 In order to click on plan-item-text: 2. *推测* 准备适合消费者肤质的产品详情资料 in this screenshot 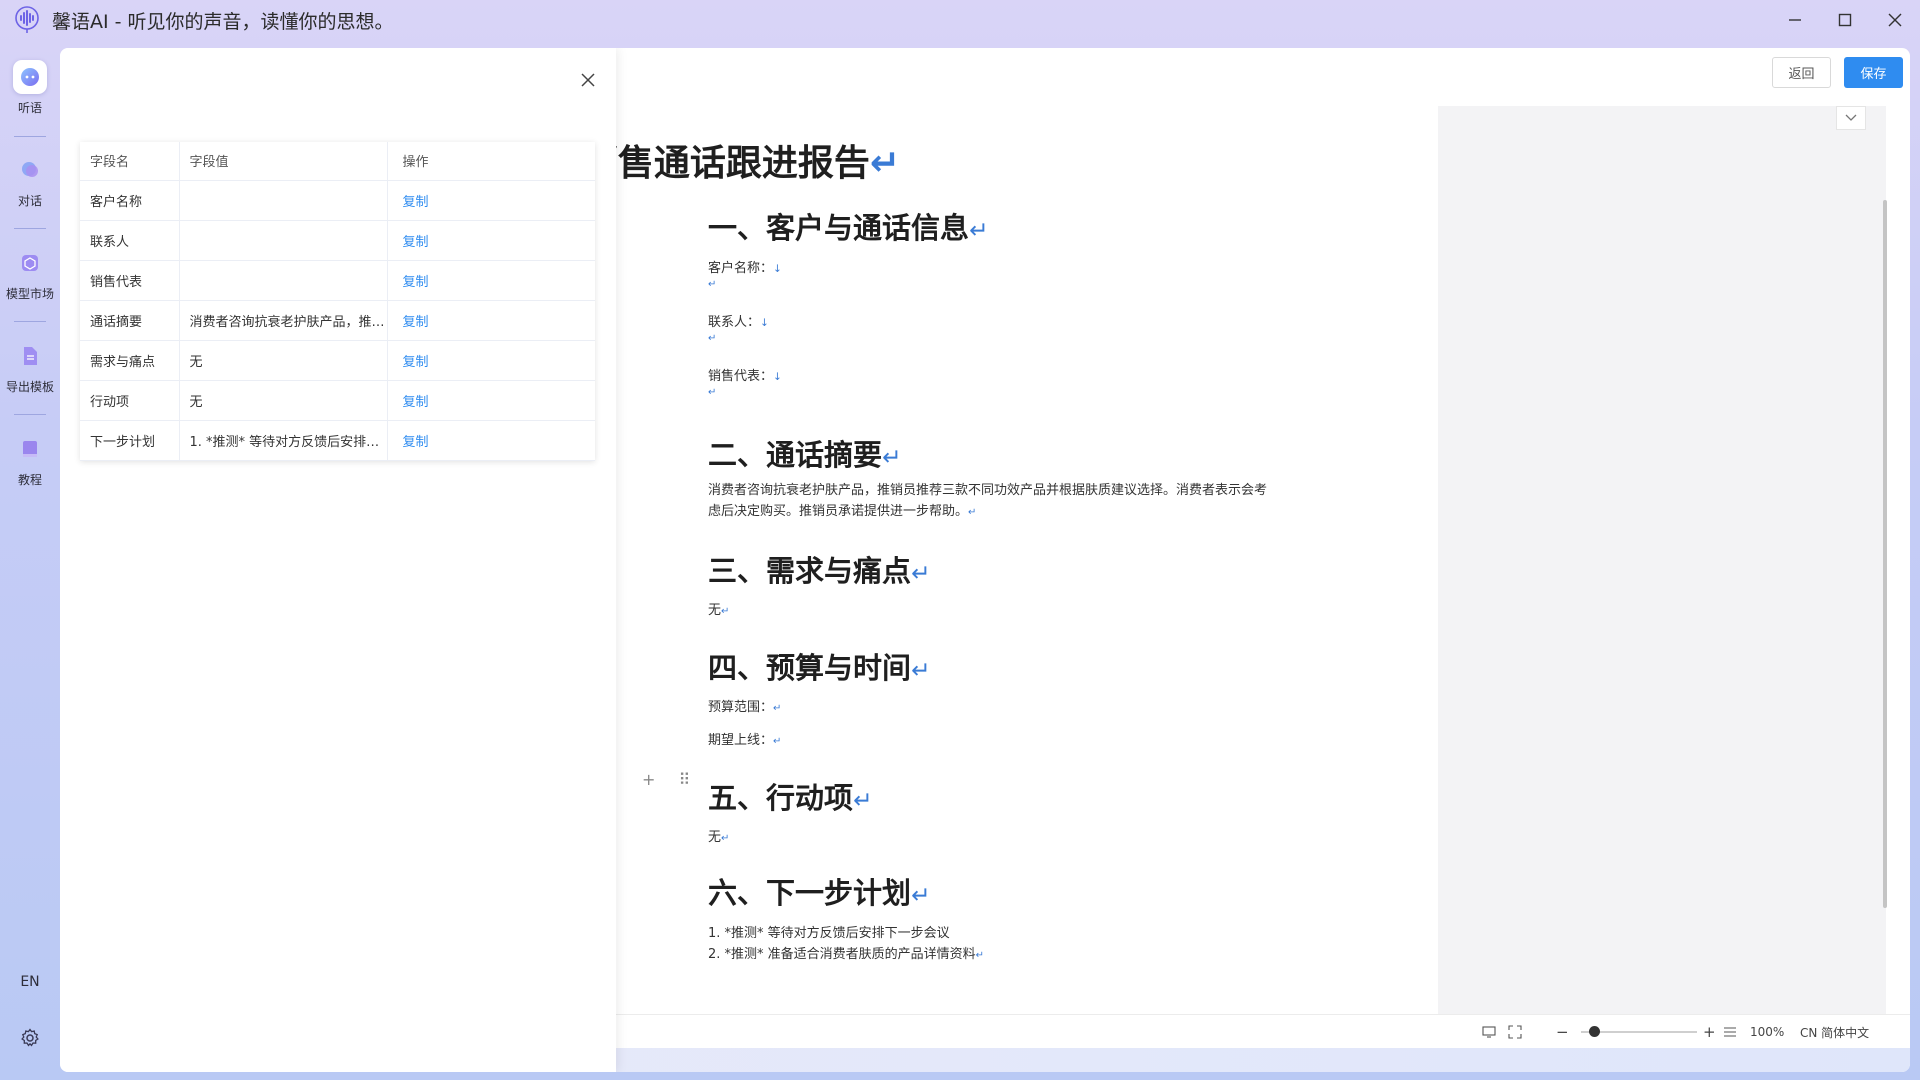, I will do `click(842, 954)`.